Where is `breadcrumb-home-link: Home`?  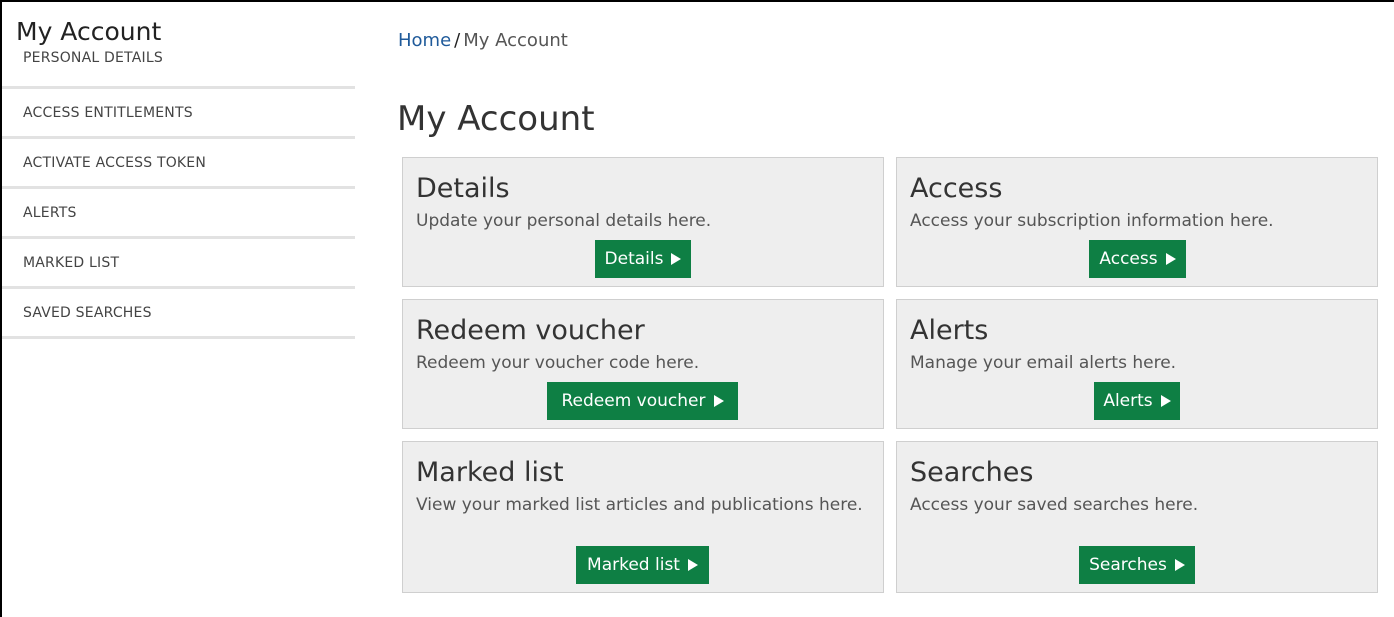
breadcrumb-home-link: Home is located at coordinates (424, 40).